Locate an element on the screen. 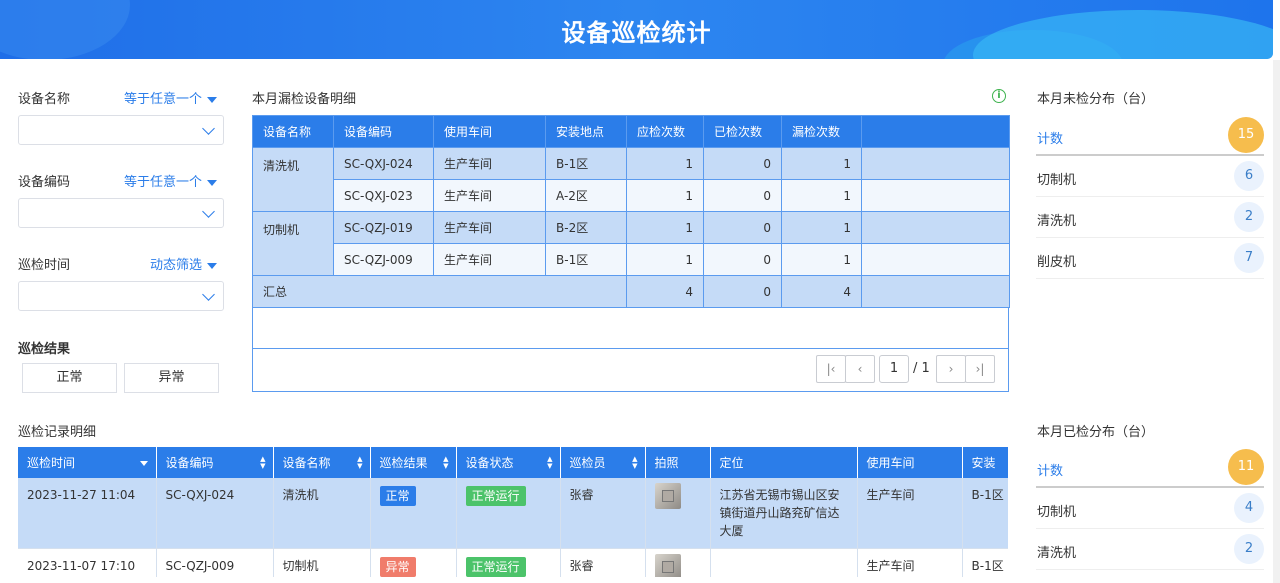 This screenshot has width=1280, height=583. cell-name: 切制机 is located at coordinates (322, 562).